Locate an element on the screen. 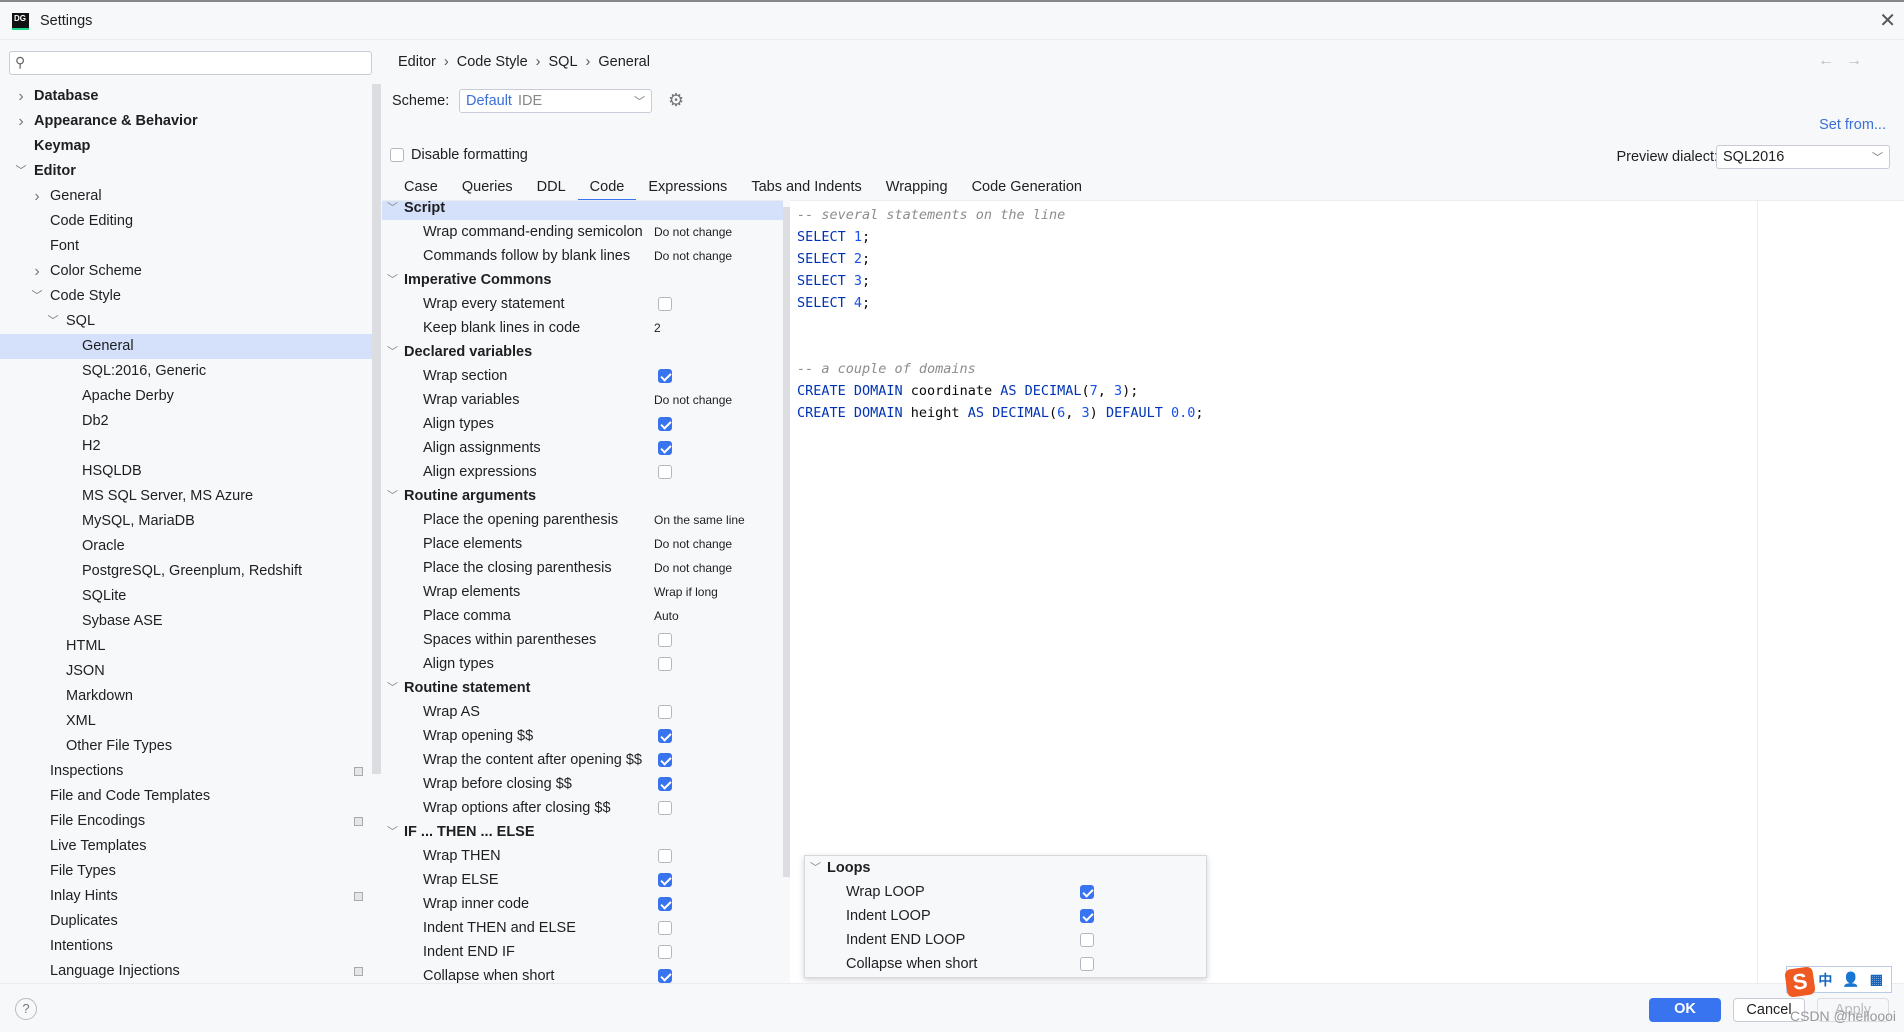 This screenshot has width=1904, height=1032. ime-language: 中 is located at coordinates (1825, 980).